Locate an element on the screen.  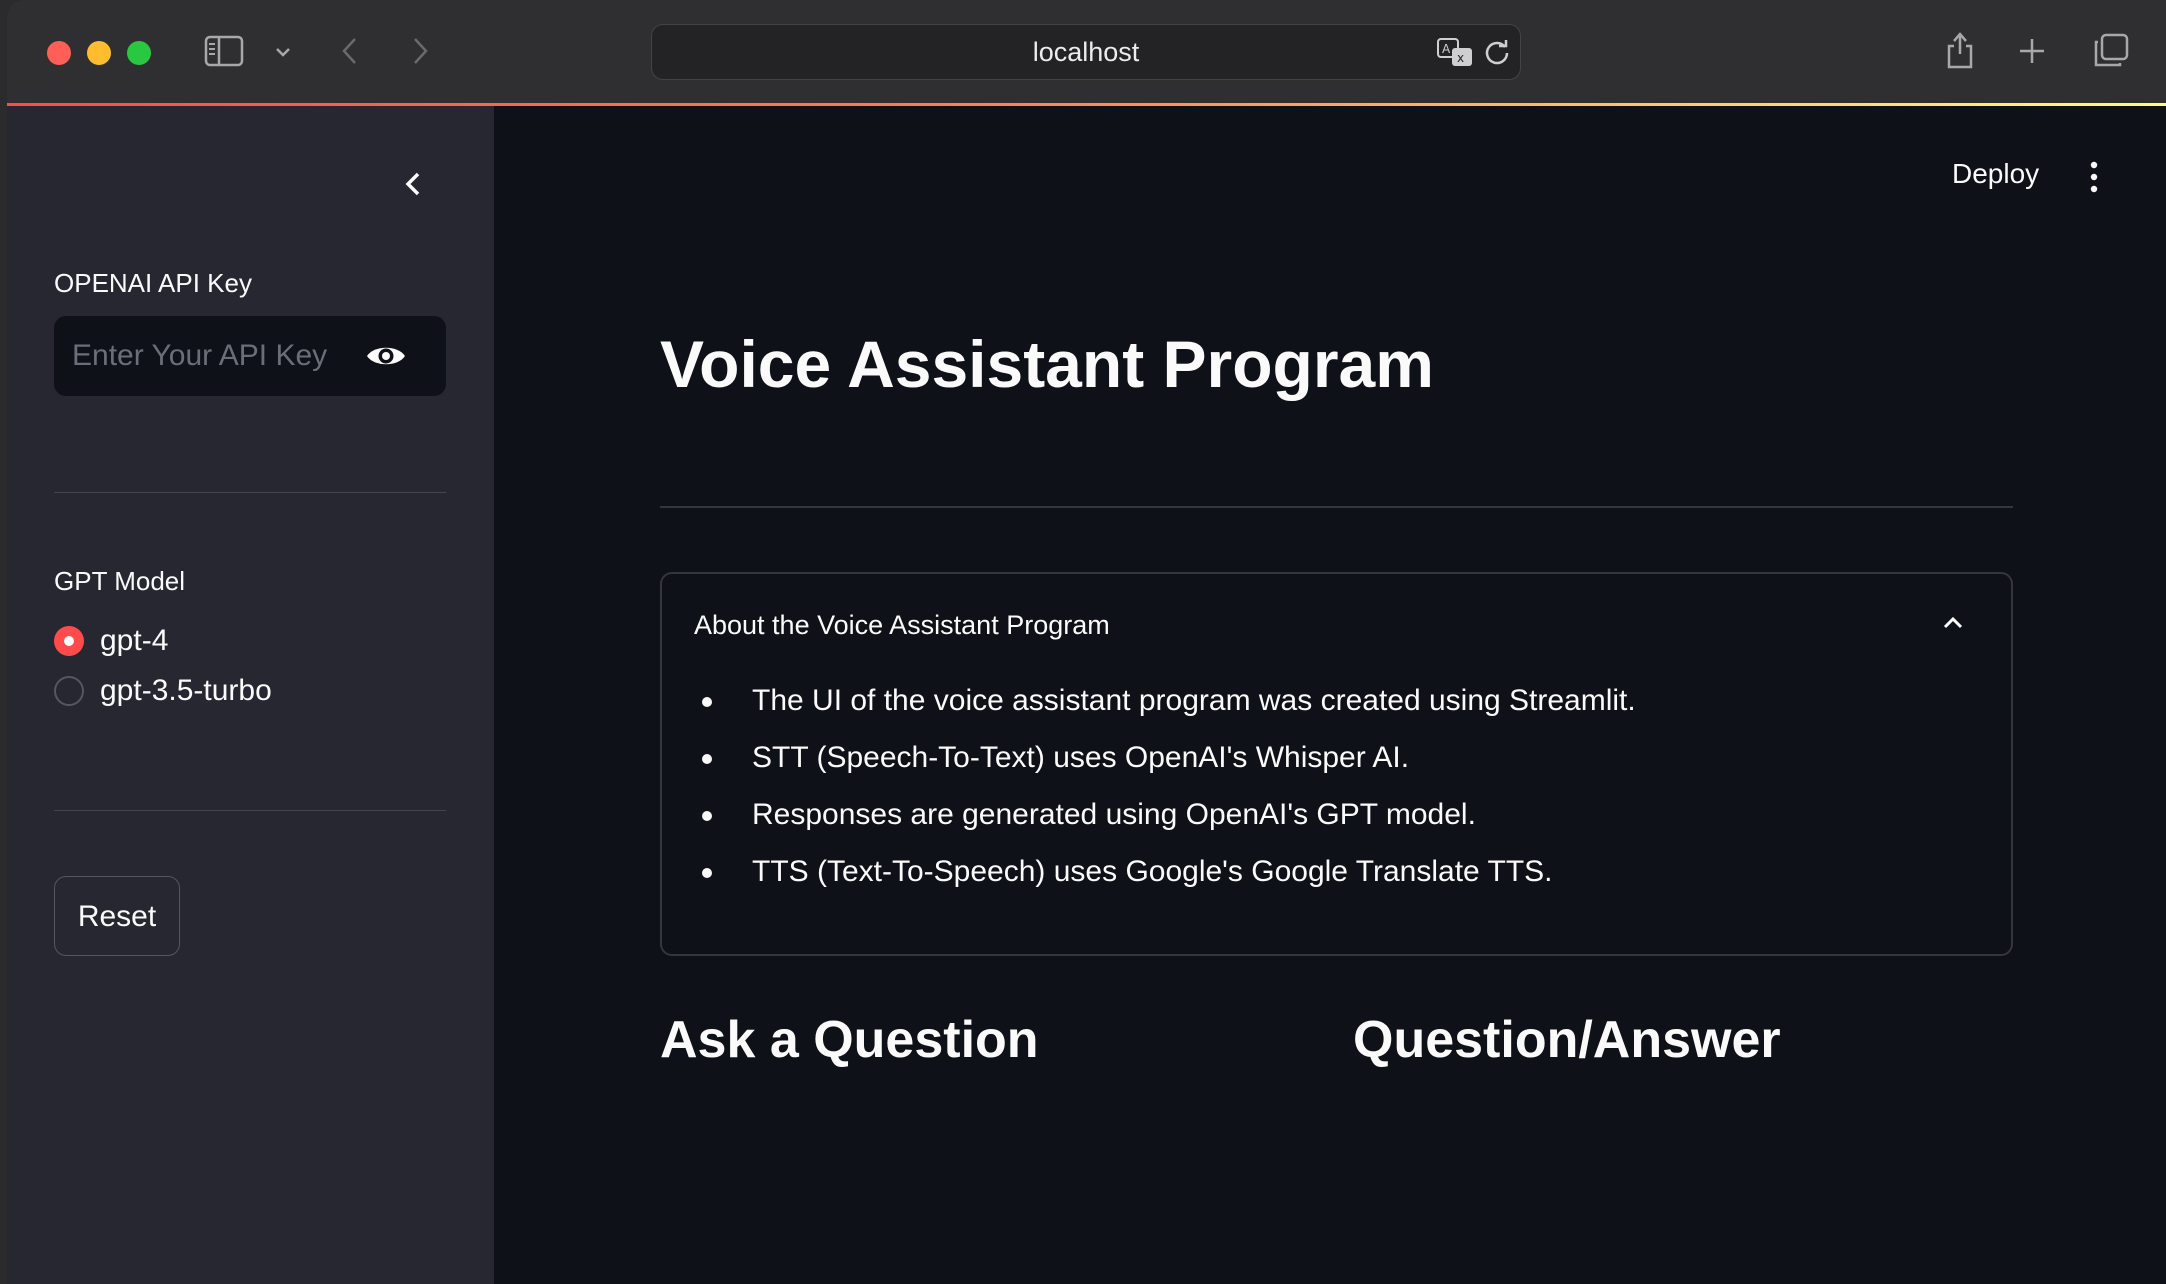
radio-label: gpt-4 is located at coordinates (134, 640).